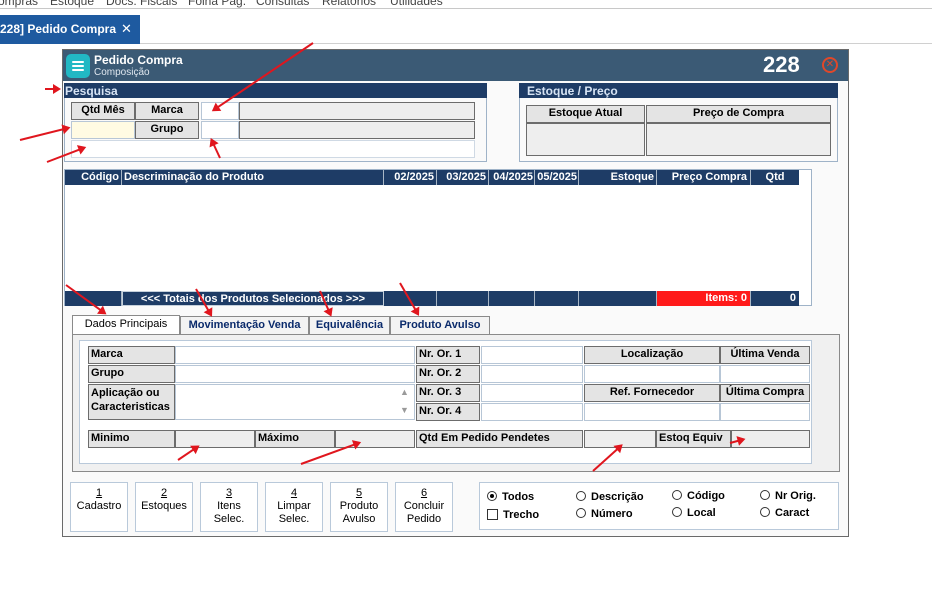 This screenshot has height=609, width=932. What do you see at coordinates (448, 374) in the screenshot?
I see `nr-or-2-label: Nr. Or. 2` at bounding box center [448, 374].